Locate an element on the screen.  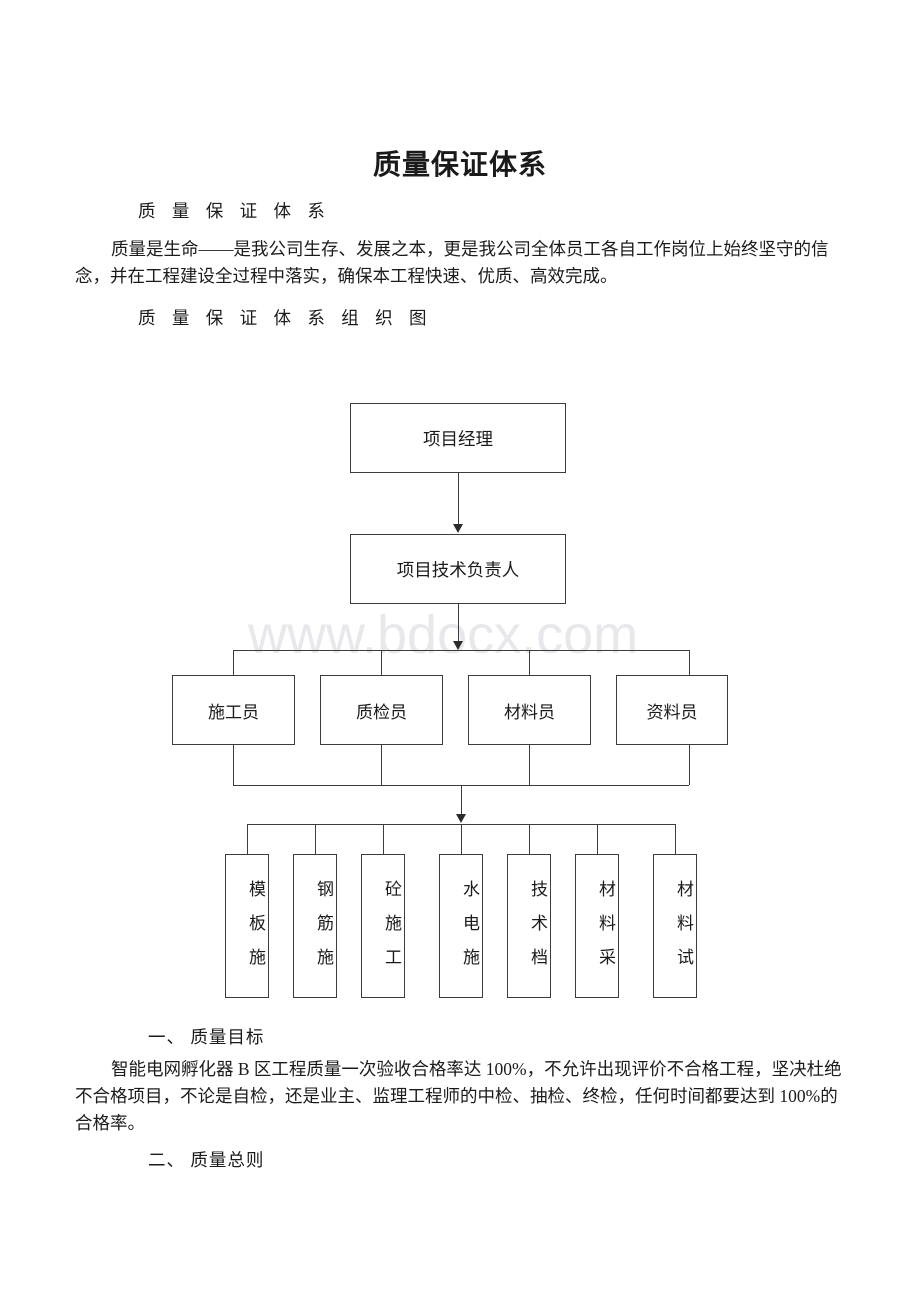
org-node-label: 模板施 is located at coordinates (255, 931).